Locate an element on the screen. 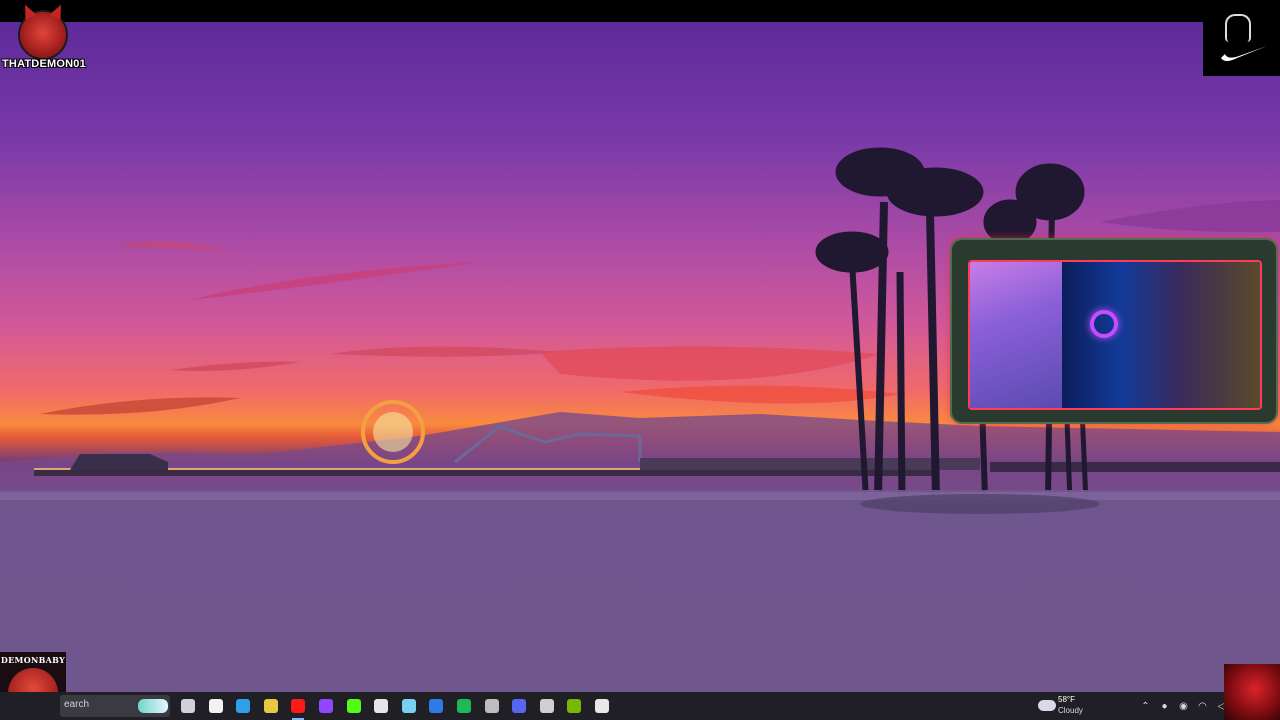  weather-widget: 58°F Cloudy is located at coordinates (1071, 706).